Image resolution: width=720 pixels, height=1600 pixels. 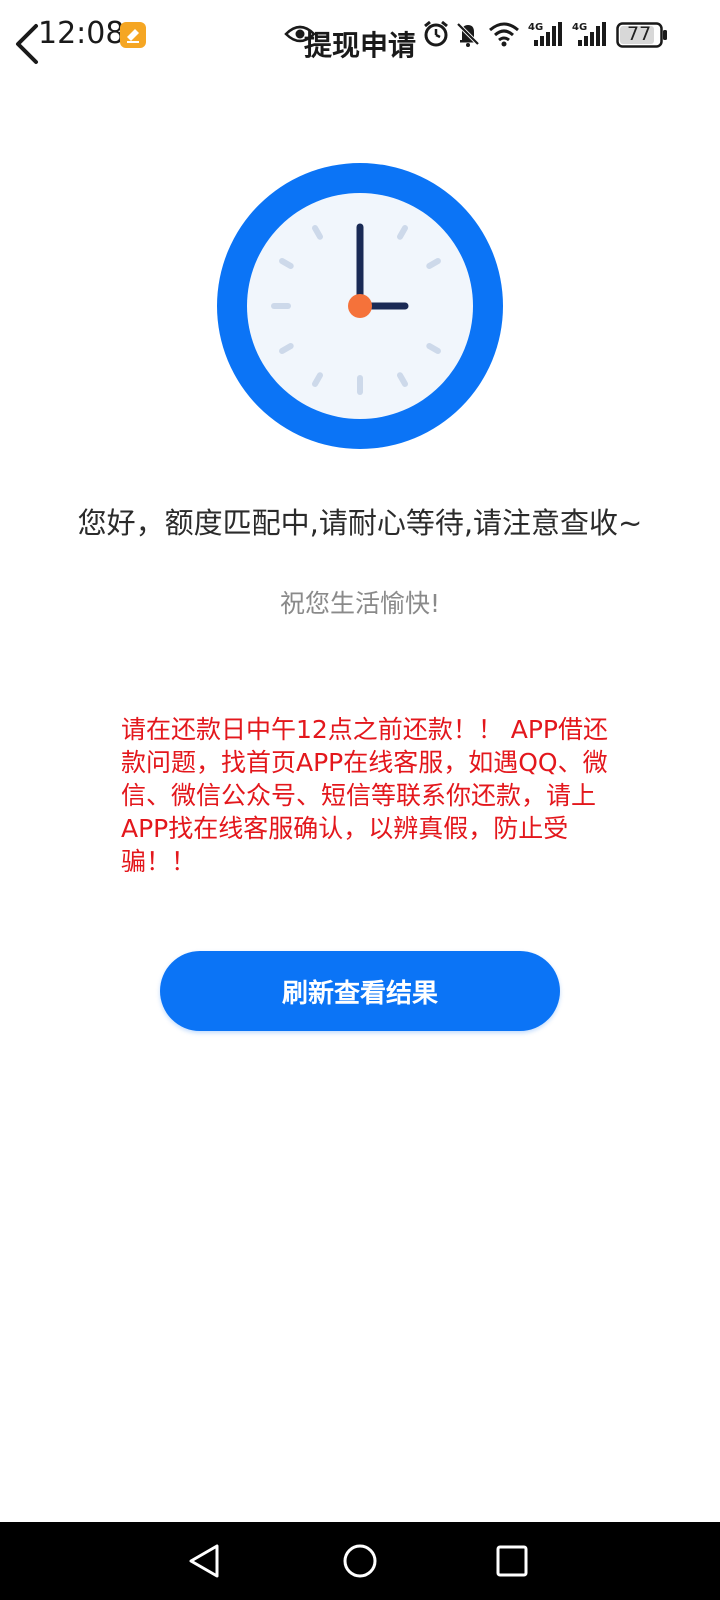 I want to click on refresh-button: 刷新查看结果, so click(x=360, y=991).